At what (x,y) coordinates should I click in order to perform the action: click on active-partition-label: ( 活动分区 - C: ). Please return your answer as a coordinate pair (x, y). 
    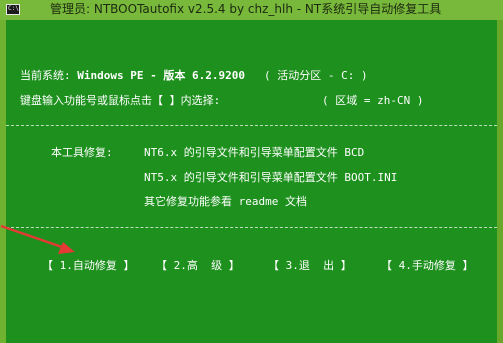
    Looking at the image, I should click on (316, 75).